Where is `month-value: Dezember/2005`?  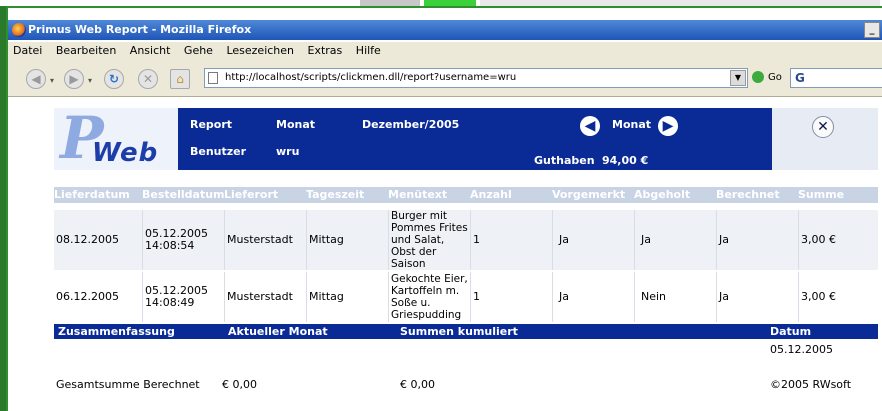 month-value: Dezember/2005 is located at coordinates (411, 124).